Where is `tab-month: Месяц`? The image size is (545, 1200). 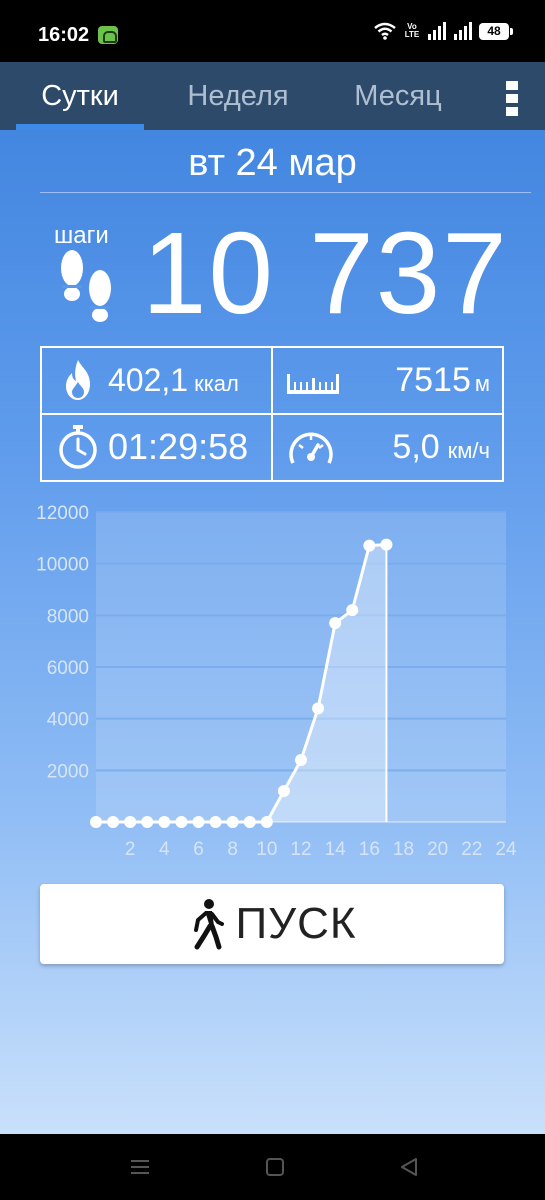 tab-month: Месяц is located at coordinates (398, 96).